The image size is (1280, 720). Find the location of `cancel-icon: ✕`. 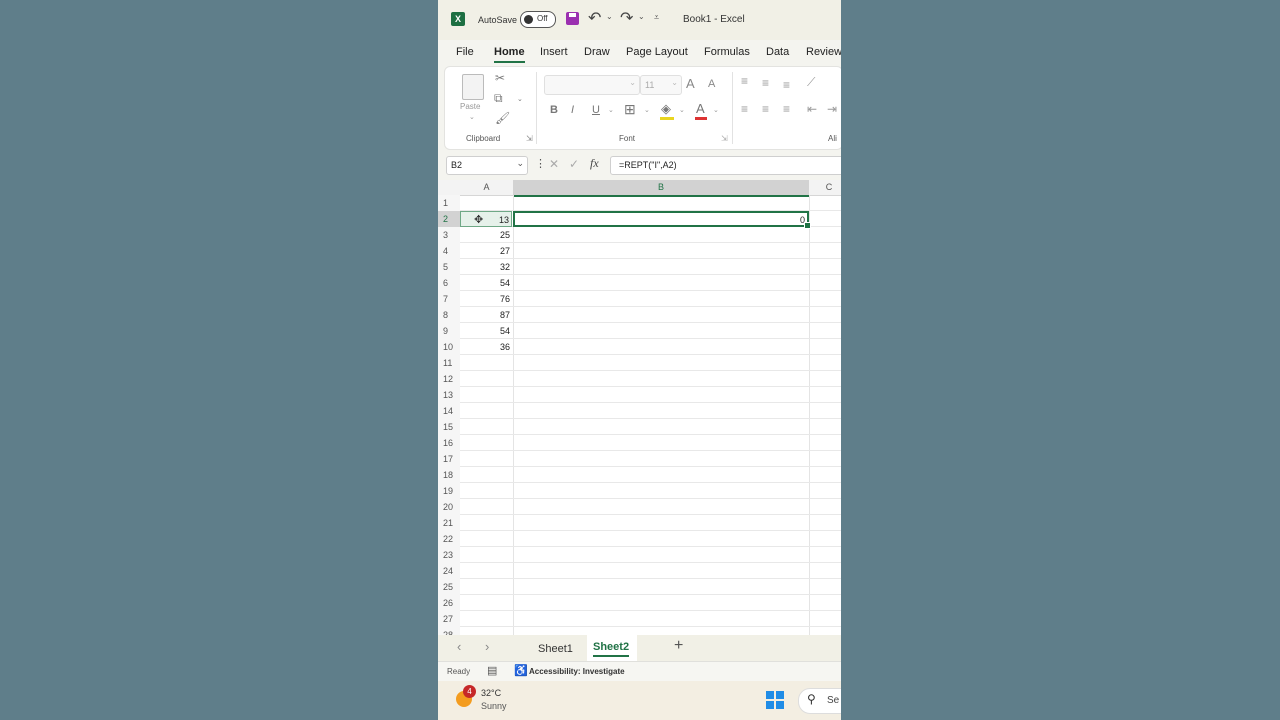

cancel-icon: ✕ is located at coordinates (554, 164).